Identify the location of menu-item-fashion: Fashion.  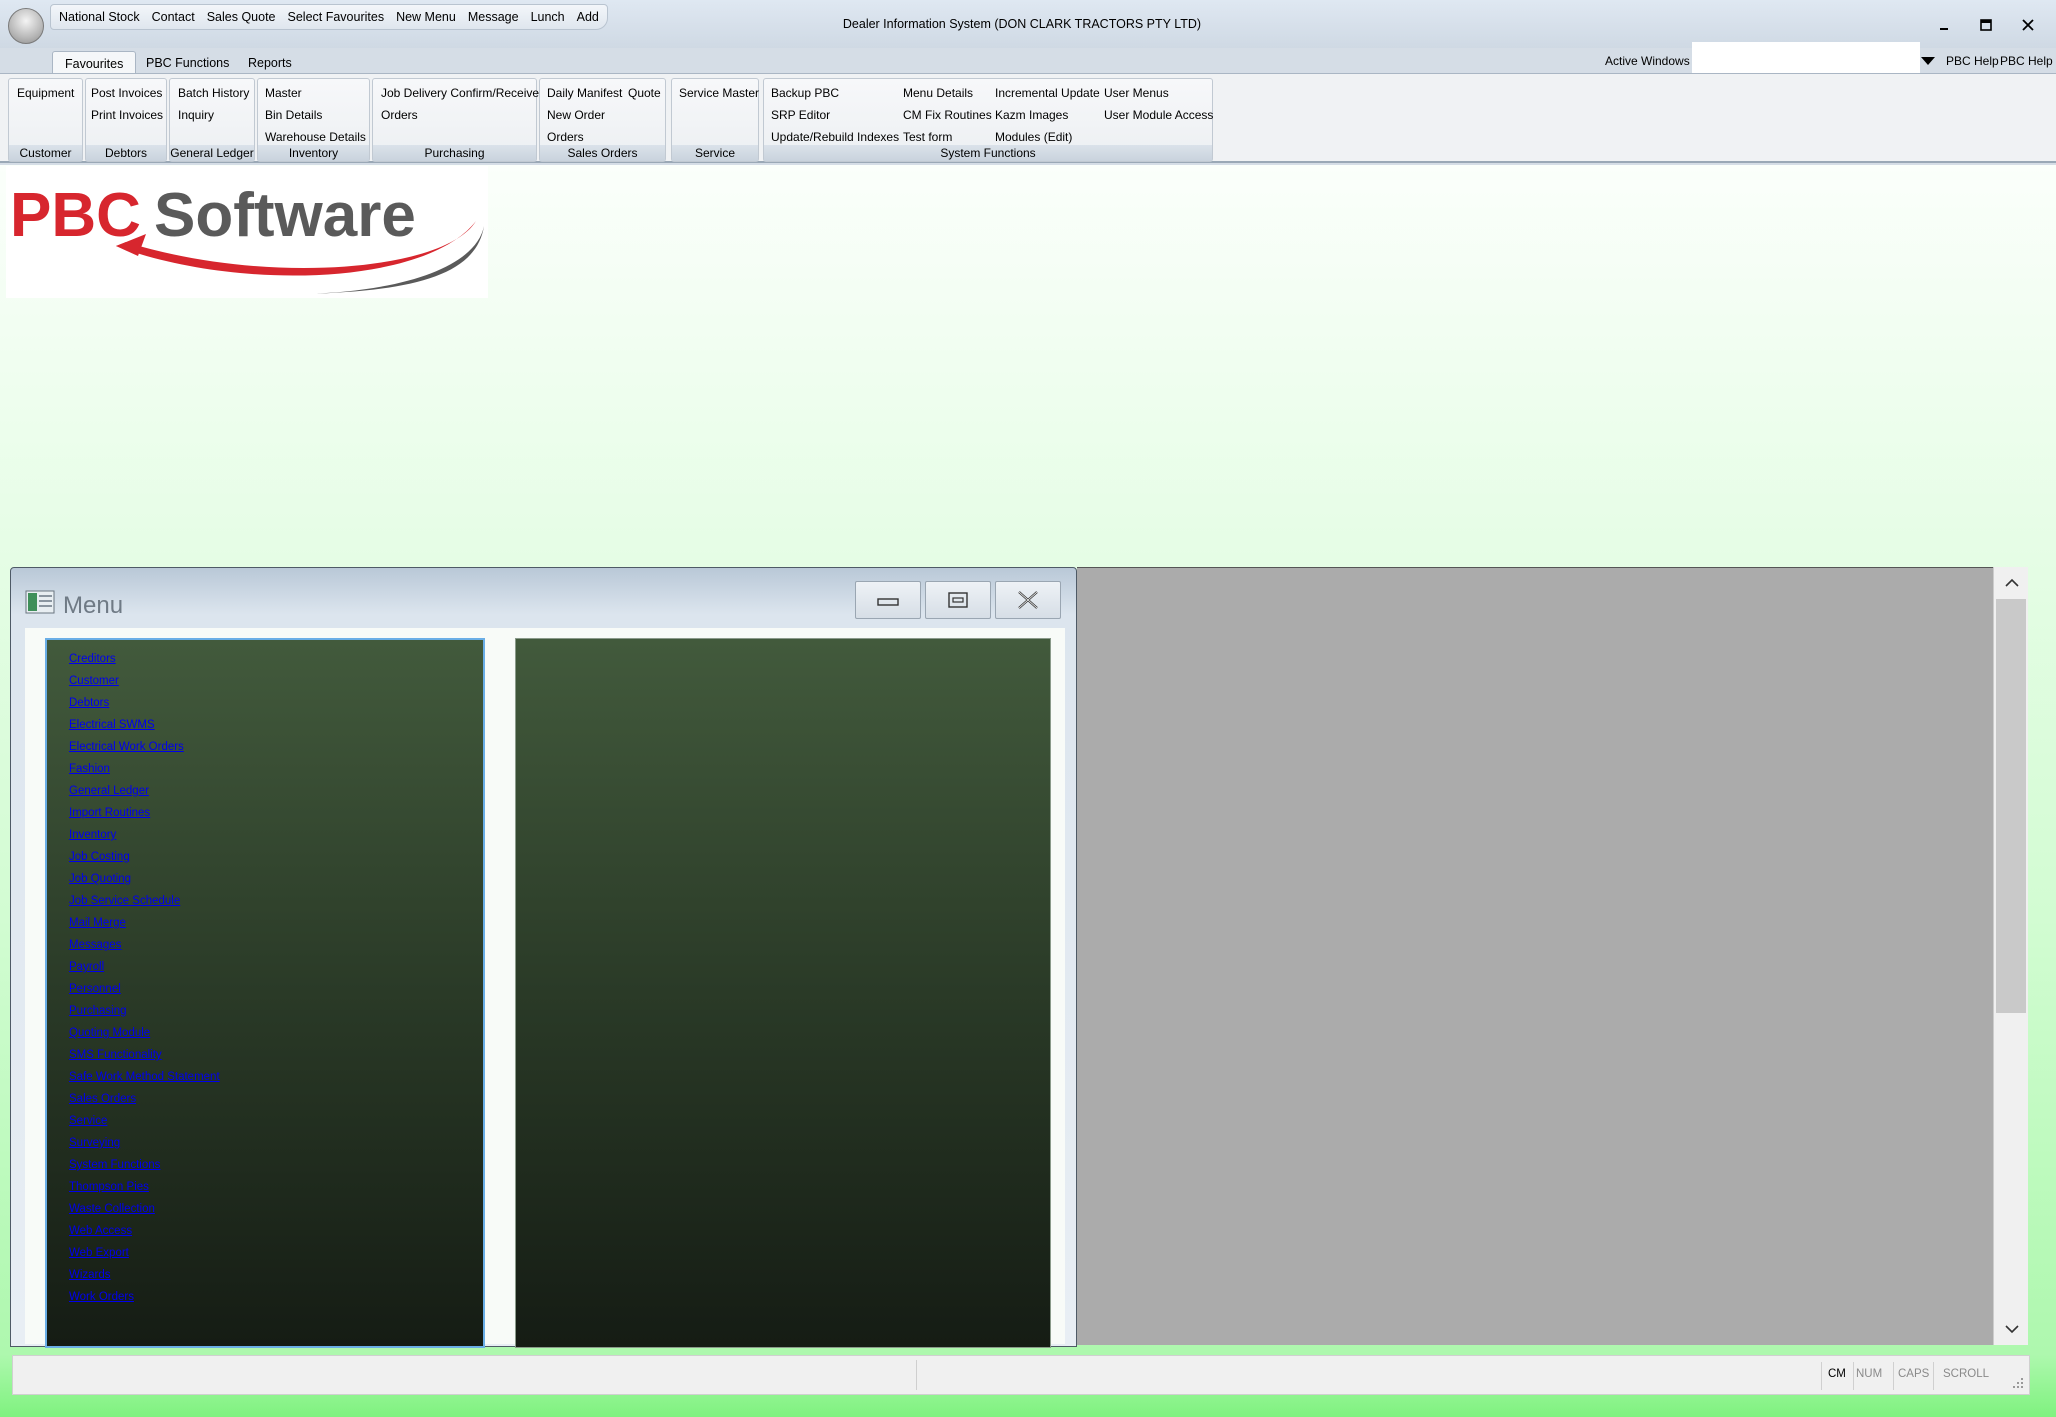
(144, 769).